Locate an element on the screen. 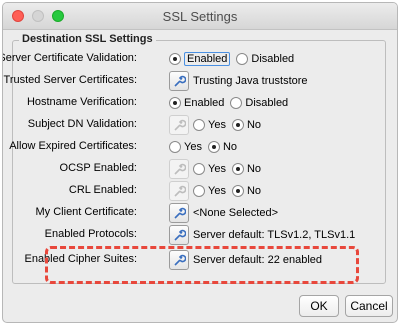  server-cert-validation-disabled-radio is located at coordinates (242, 59).